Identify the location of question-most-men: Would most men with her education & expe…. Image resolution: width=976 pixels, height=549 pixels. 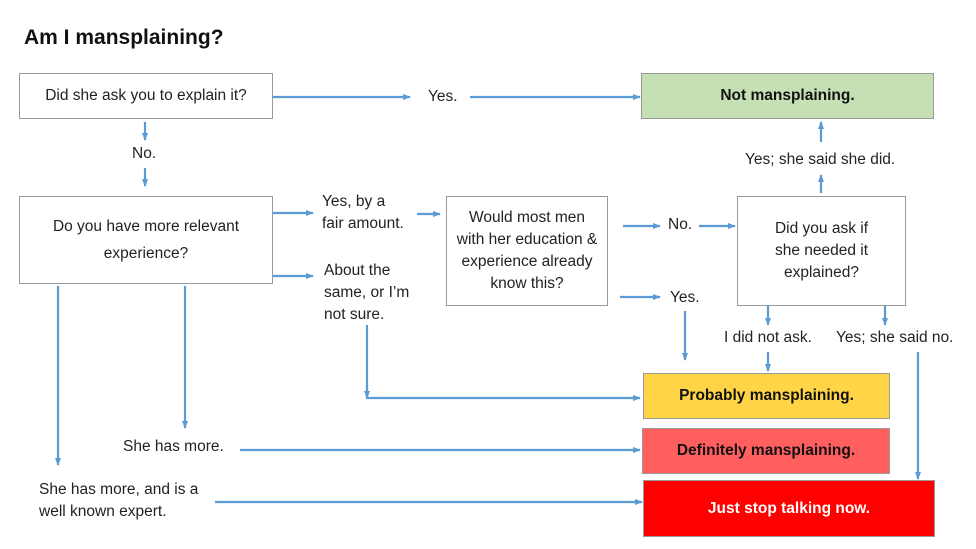
(527, 251).